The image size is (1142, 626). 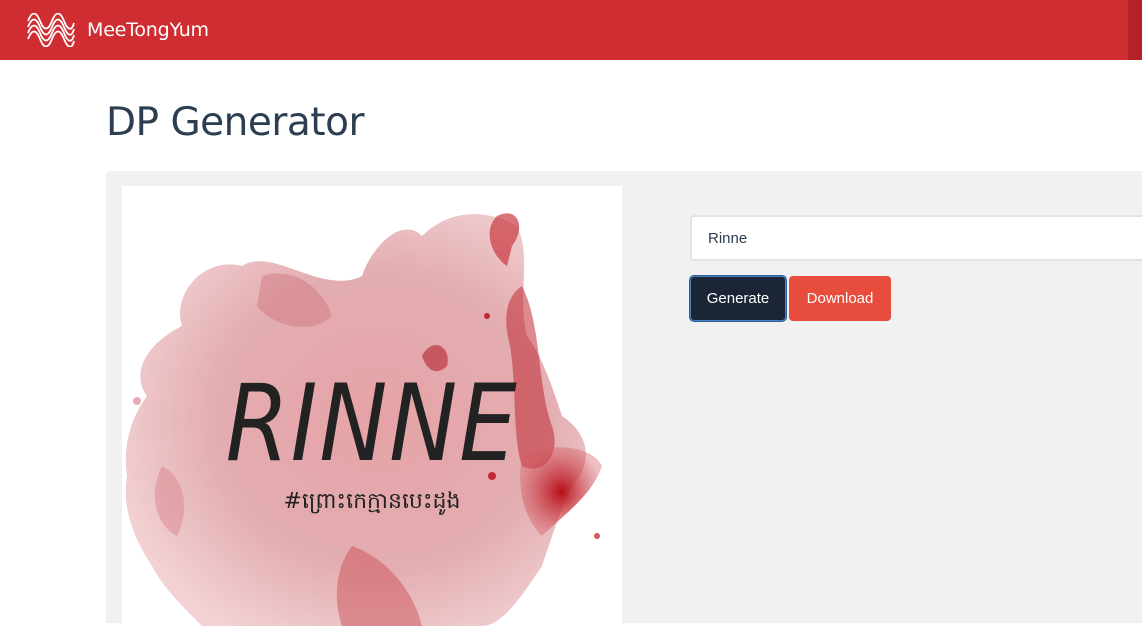 I want to click on generate-button: Generate, so click(x=738, y=298).